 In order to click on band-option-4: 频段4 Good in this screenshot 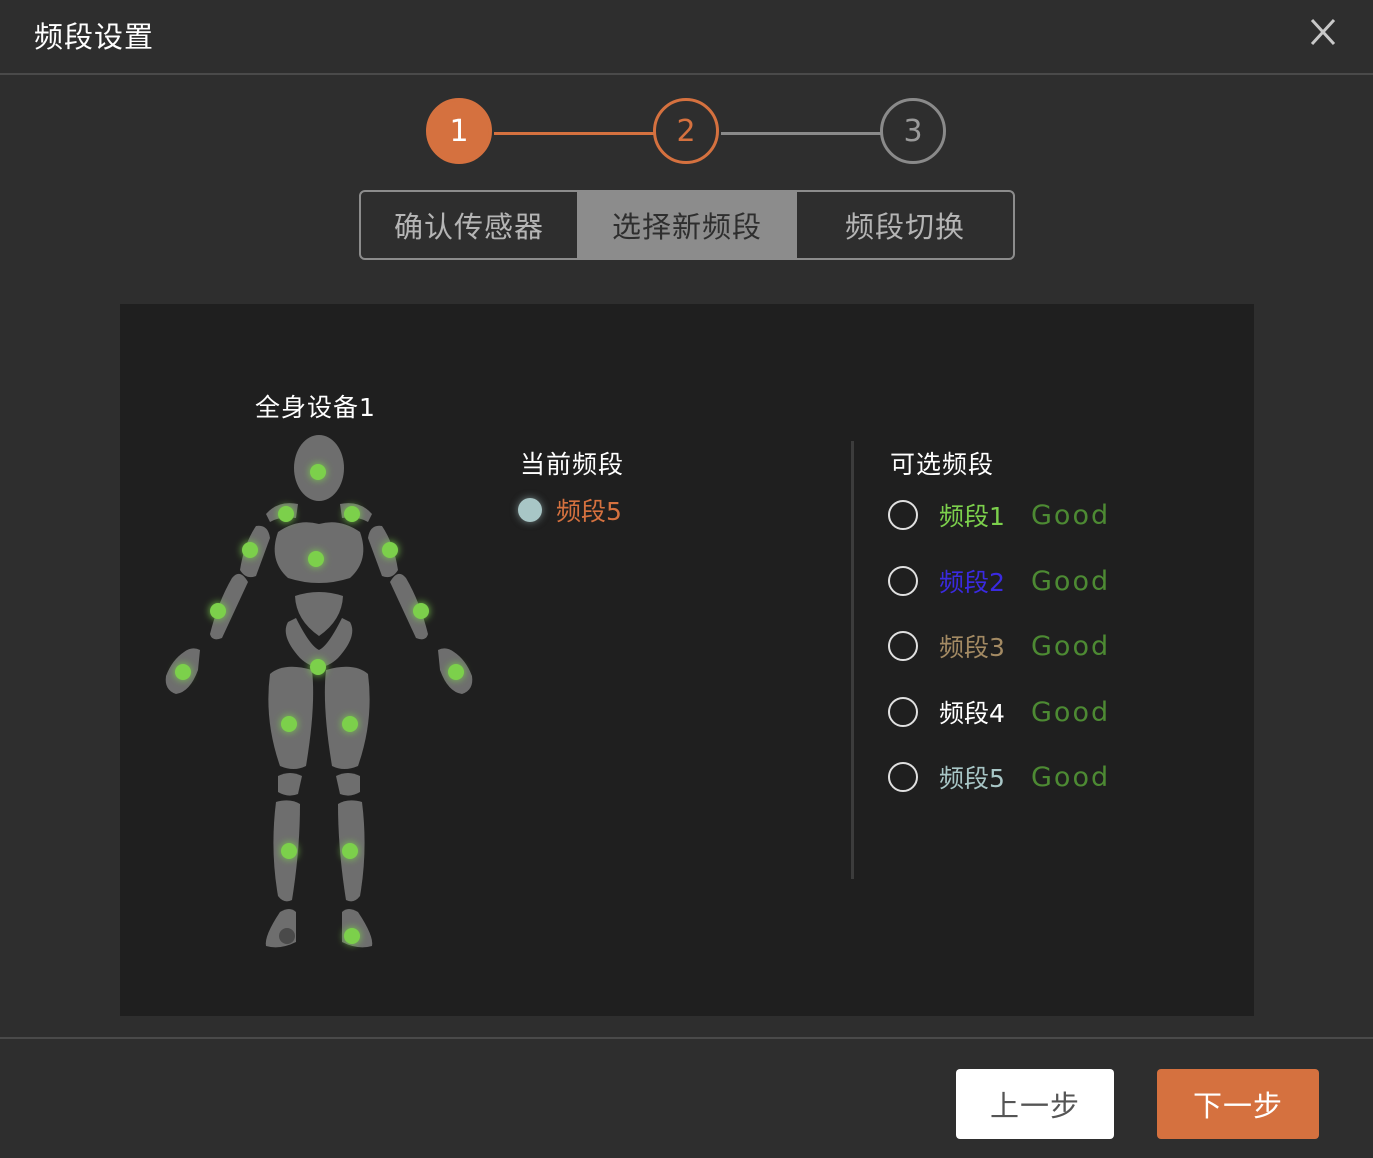, I will do `click(1058, 712)`.